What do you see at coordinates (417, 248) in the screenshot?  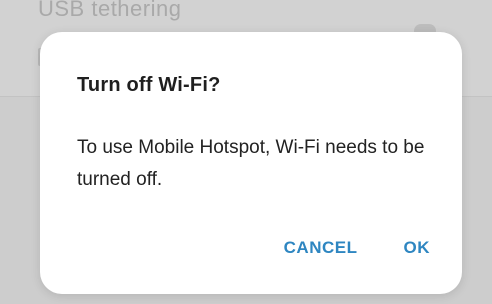 I see `ok-button: OK` at bounding box center [417, 248].